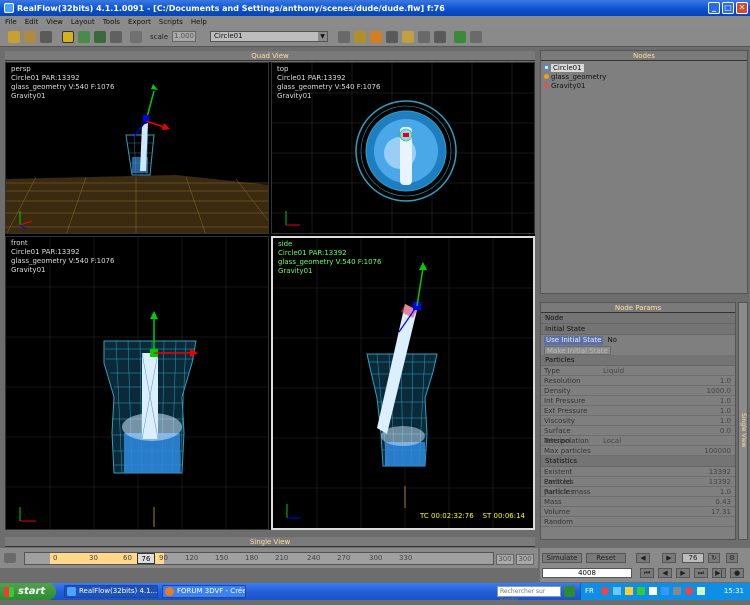  What do you see at coordinates (667, 440) in the screenshot?
I see `param-value: Local` at bounding box center [667, 440].